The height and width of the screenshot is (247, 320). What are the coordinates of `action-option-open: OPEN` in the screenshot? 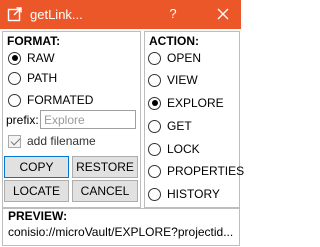 It's located at (174, 58).